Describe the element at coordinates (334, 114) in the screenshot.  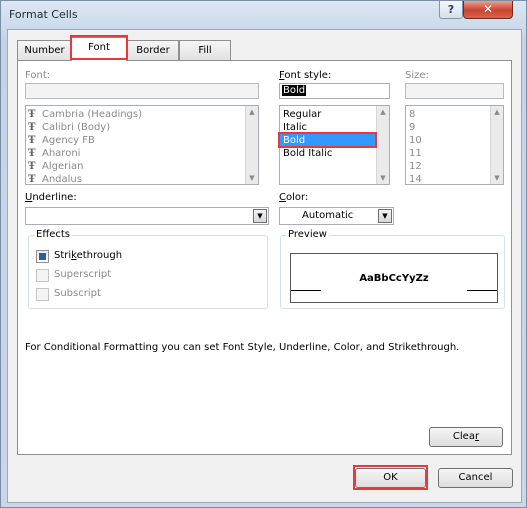
I see `list-item: Regular` at that location.